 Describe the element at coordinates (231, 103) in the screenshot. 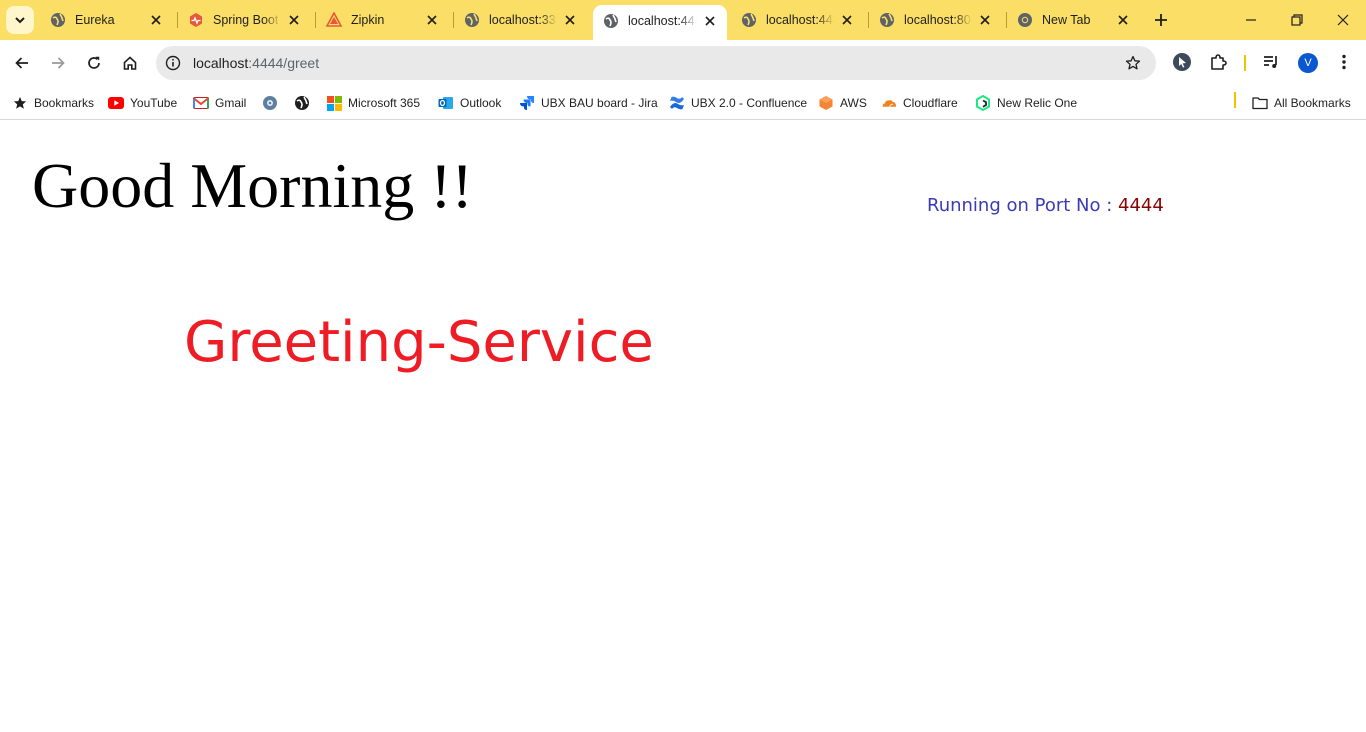

I see `bookmark-label: Gmail` at that location.